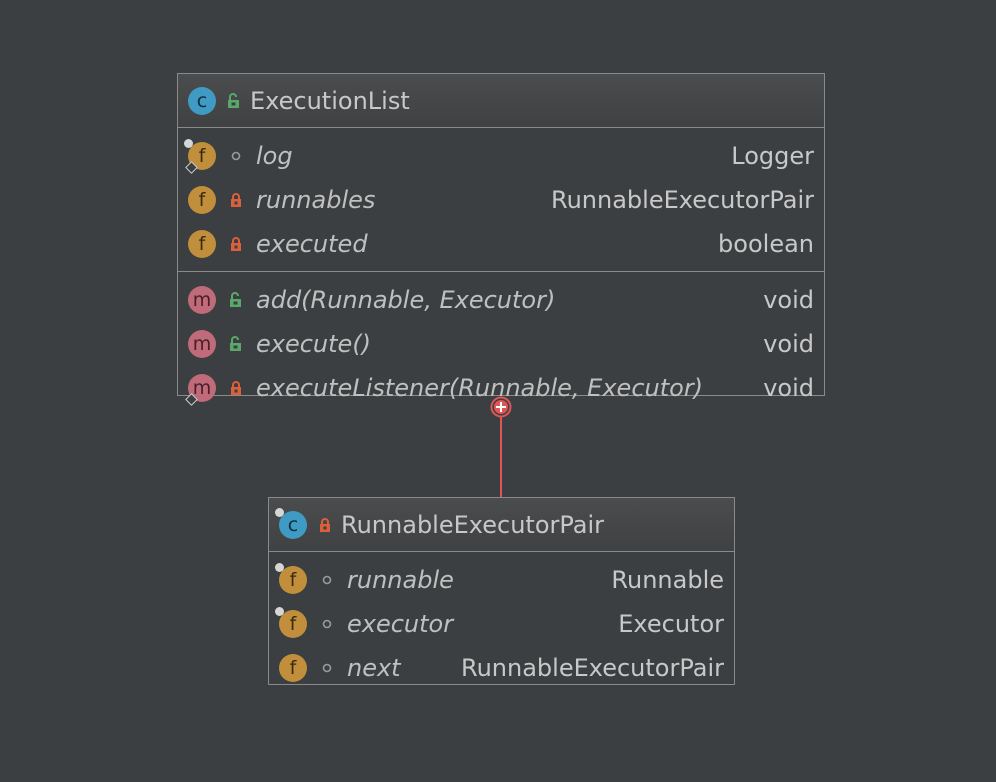 This screenshot has width=996, height=782. What do you see at coordinates (501, 580) in the screenshot?
I see `field-row-runnable: f runnable Runnable` at bounding box center [501, 580].